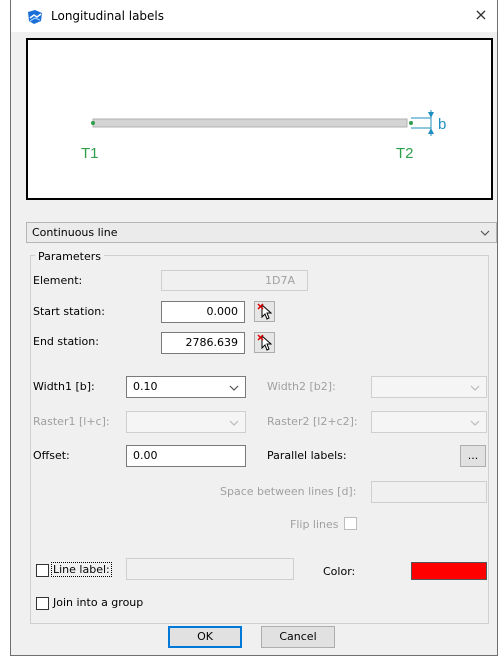 This screenshot has width=502, height=658. What do you see at coordinates (212, 342) in the screenshot?
I see `end-station-value: 2786.639` at bounding box center [212, 342].